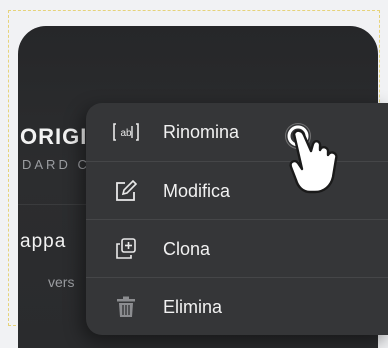 This screenshot has height=348, width=388. I want to click on menu-item-label: Clona, so click(187, 248).